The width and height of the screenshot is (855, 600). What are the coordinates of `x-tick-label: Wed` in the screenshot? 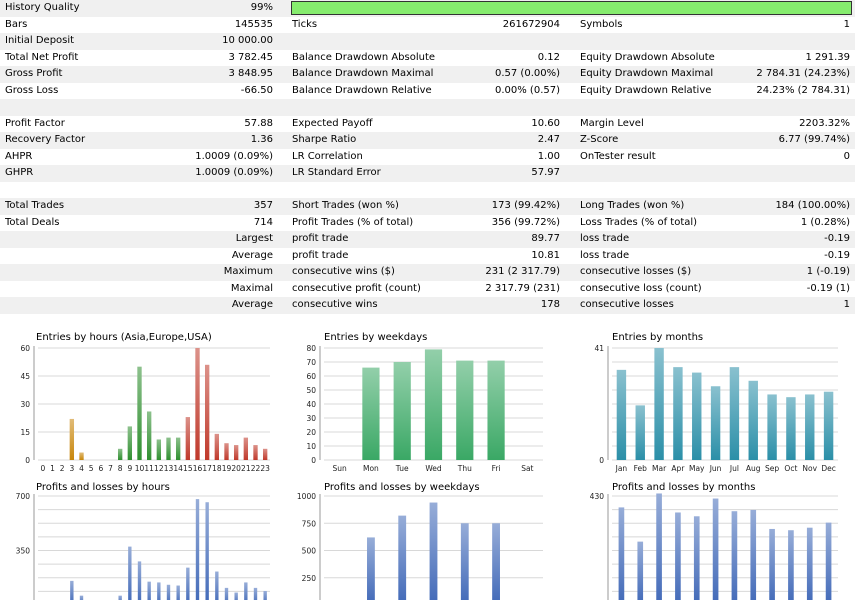 It's located at (433, 468).